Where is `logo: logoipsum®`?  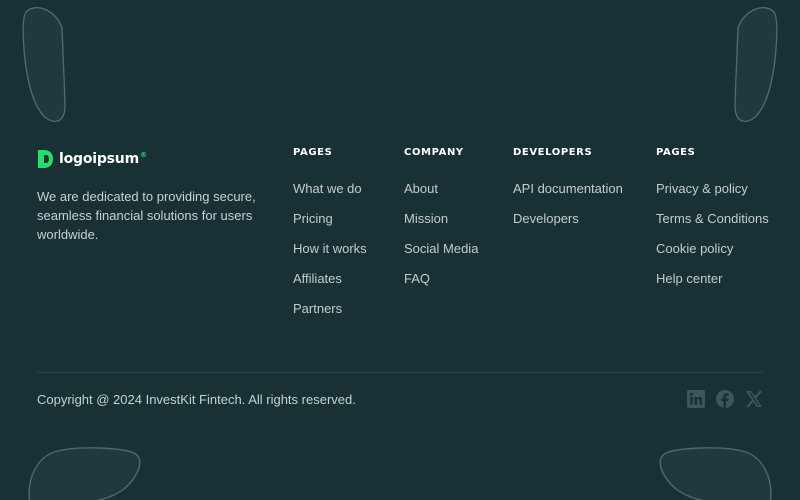 logo: logoipsum® is located at coordinates (152, 159).